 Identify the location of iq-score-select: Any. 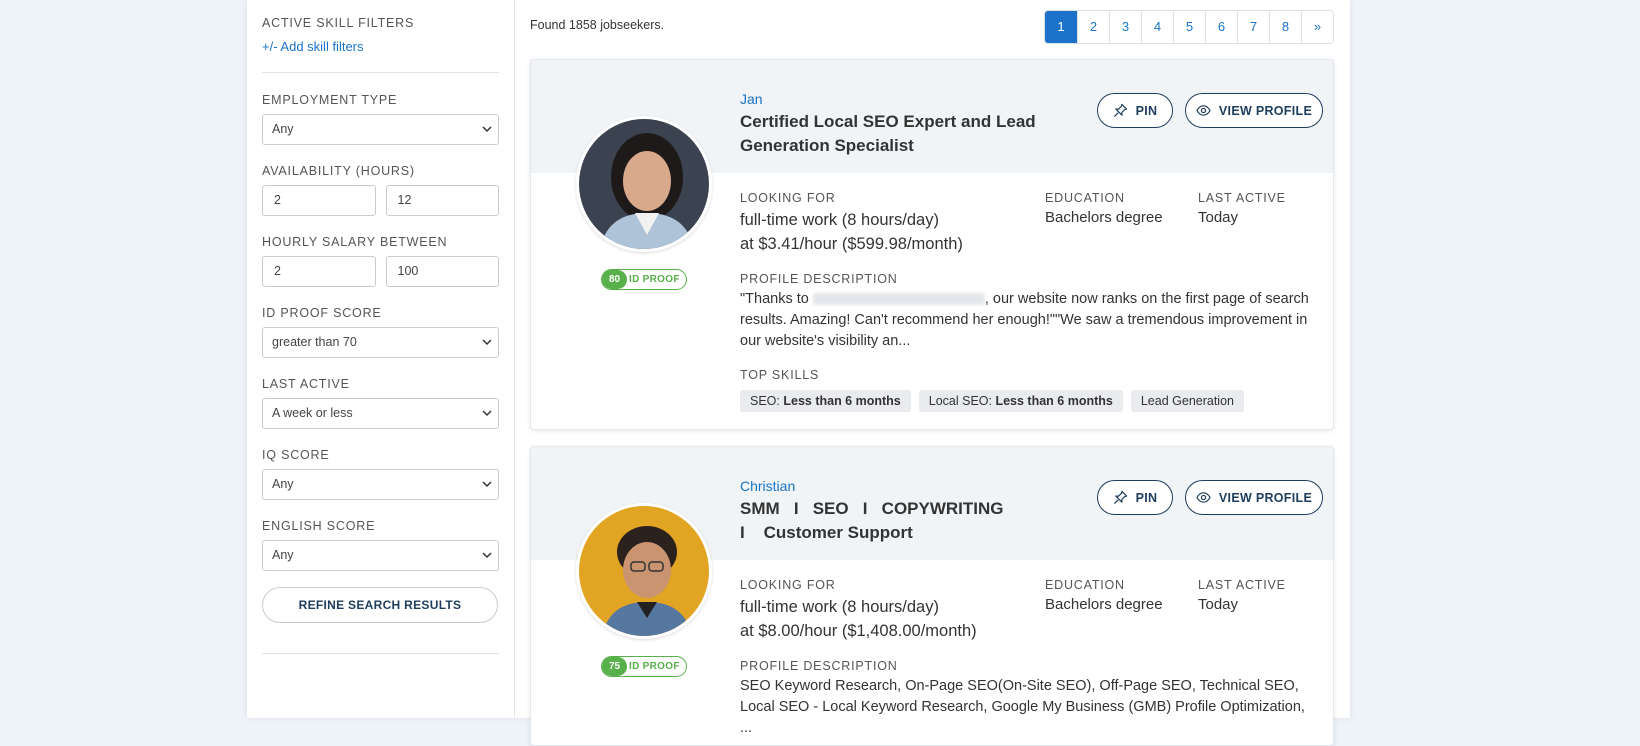
(380, 484).